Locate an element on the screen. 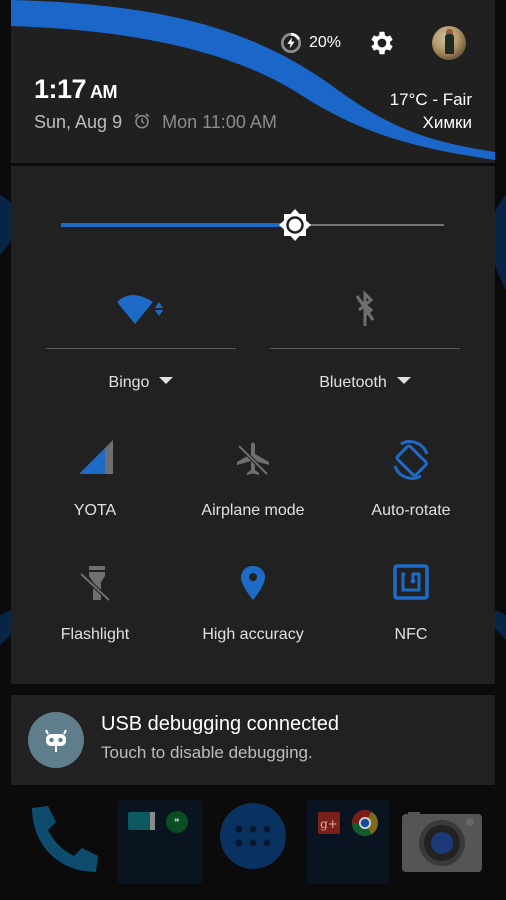 The width and height of the screenshot is (506, 900). app-drawer-dots is located at coordinates (253, 836).